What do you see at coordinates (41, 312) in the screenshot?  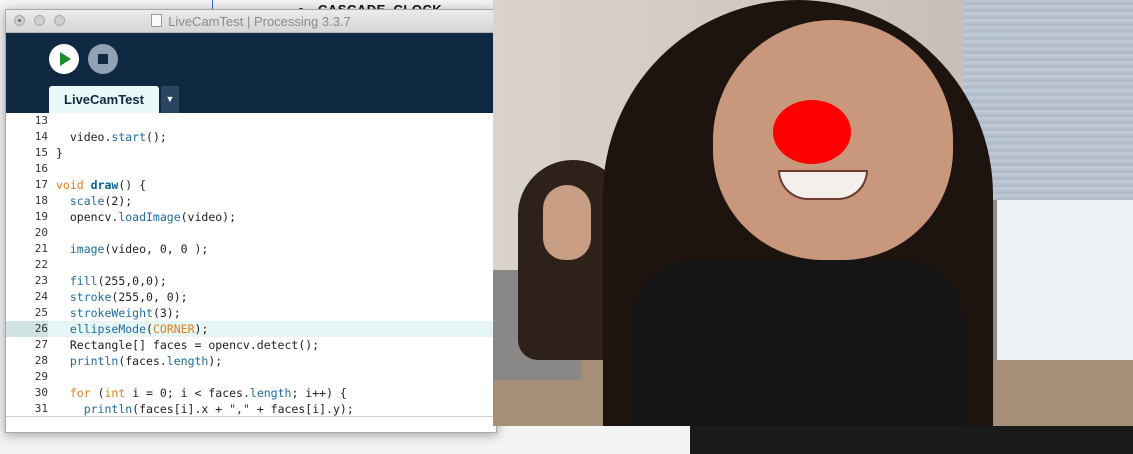 I see `line-number: 25` at bounding box center [41, 312].